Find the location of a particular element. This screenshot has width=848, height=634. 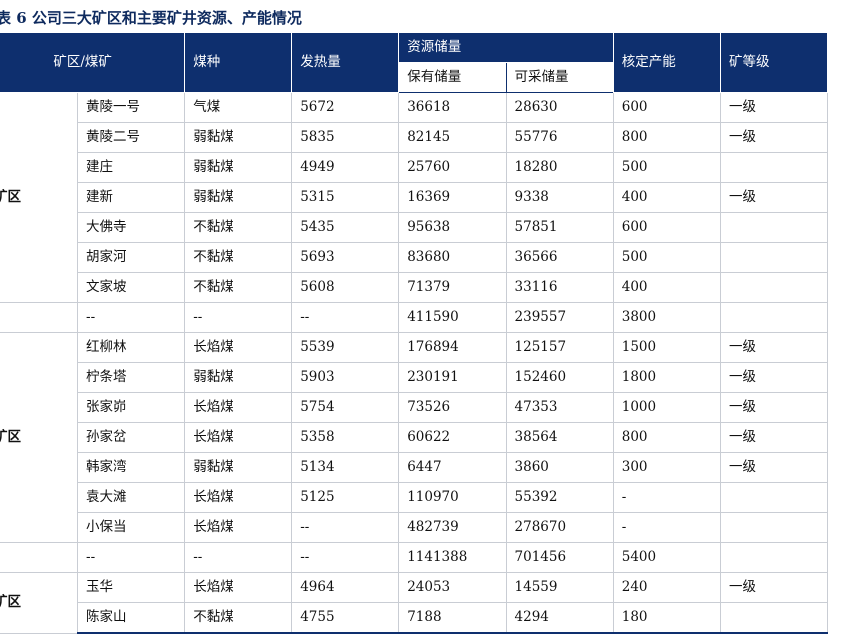

table-caption: 表 6 公司三大矿区和主要矿井资源、产能情况 is located at coordinates (151, 18).